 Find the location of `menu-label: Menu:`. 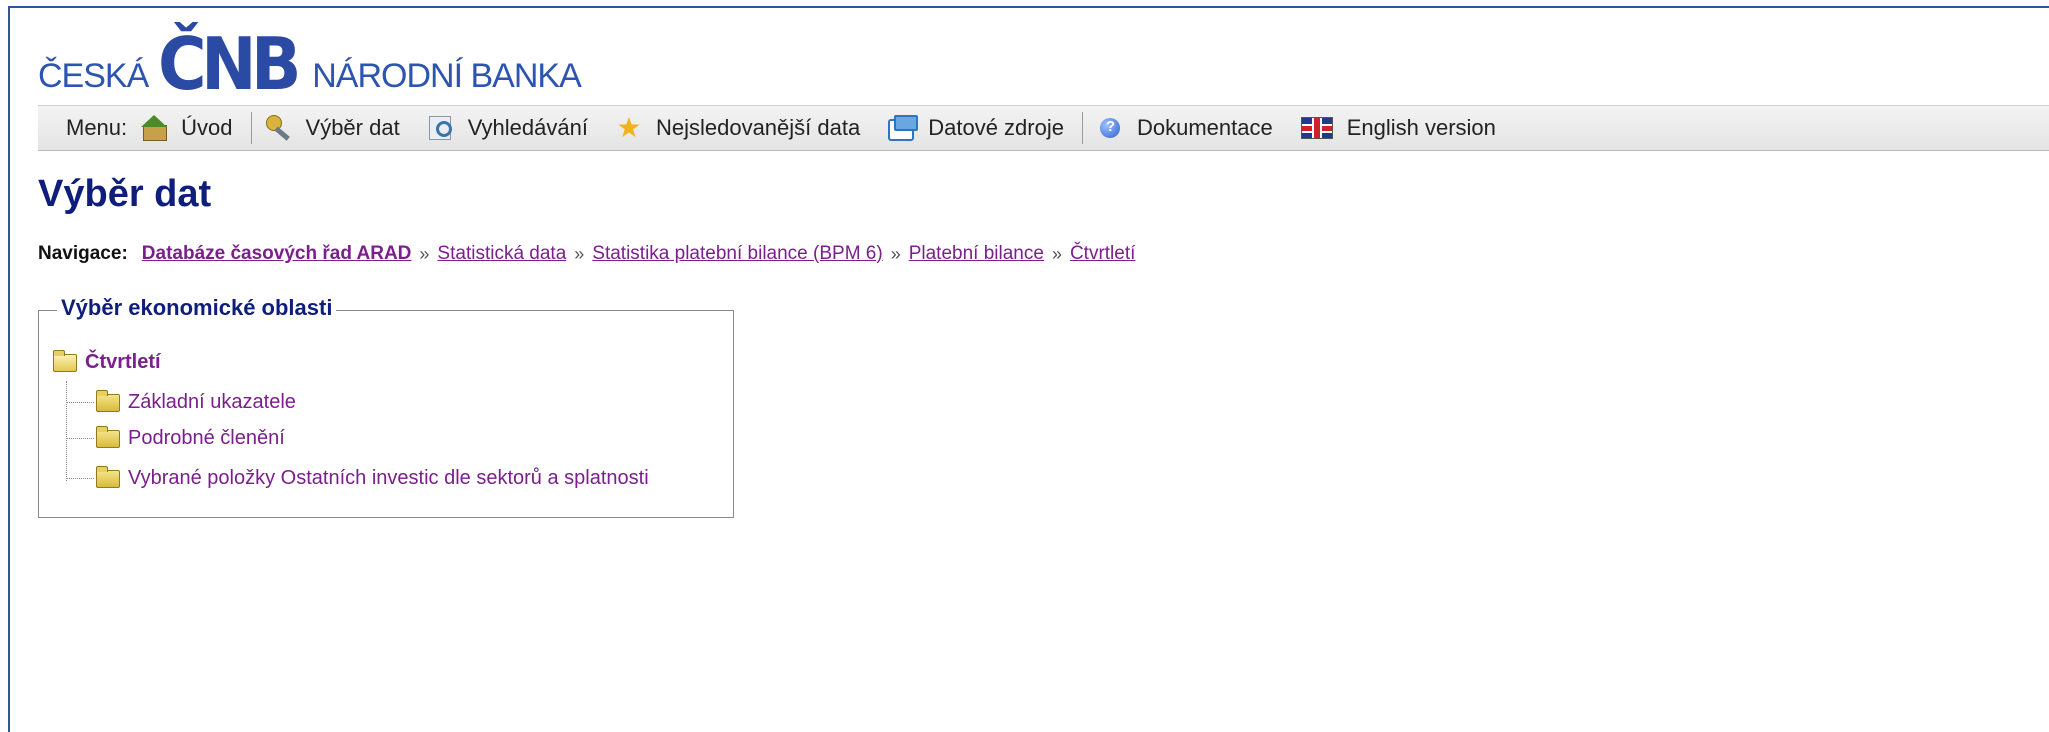

menu-label: Menu: is located at coordinates (97, 127).